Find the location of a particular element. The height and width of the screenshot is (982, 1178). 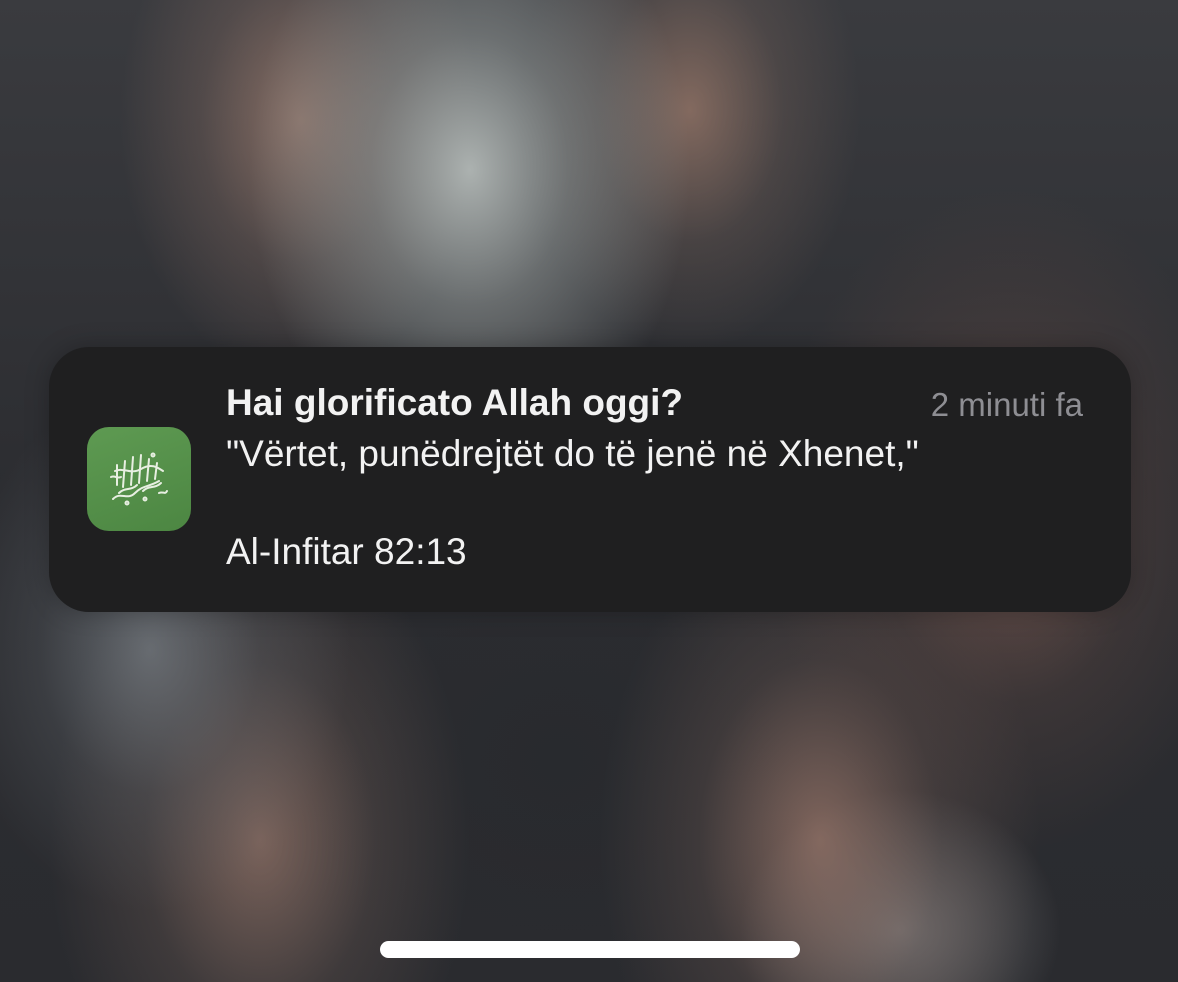

quran-app-icon is located at coordinates (139, 479).